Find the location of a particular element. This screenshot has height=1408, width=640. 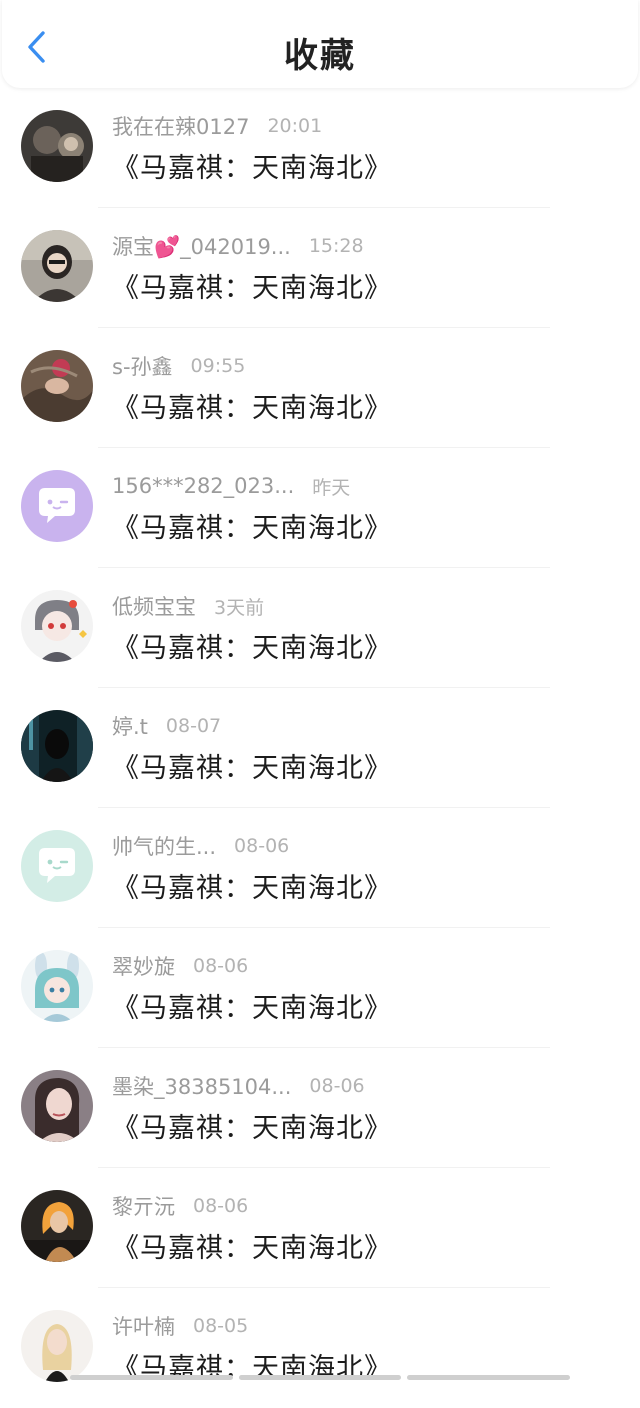

list-item: 低频宝宝 3天前 《马嘉祺：天南海北》 is located at coordinates (320, 628).